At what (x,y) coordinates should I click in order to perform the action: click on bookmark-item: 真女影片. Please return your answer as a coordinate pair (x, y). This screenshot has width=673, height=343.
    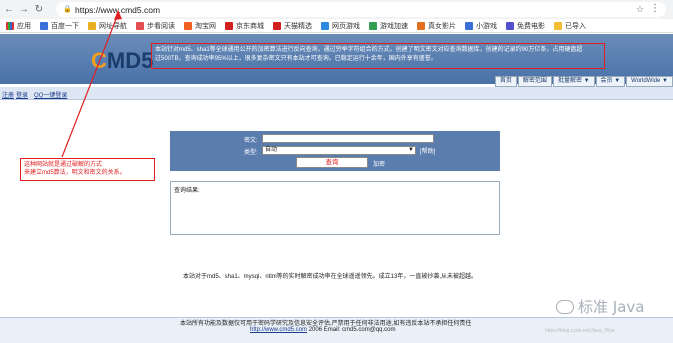
    Looking at the image, I should click on (436, 26).